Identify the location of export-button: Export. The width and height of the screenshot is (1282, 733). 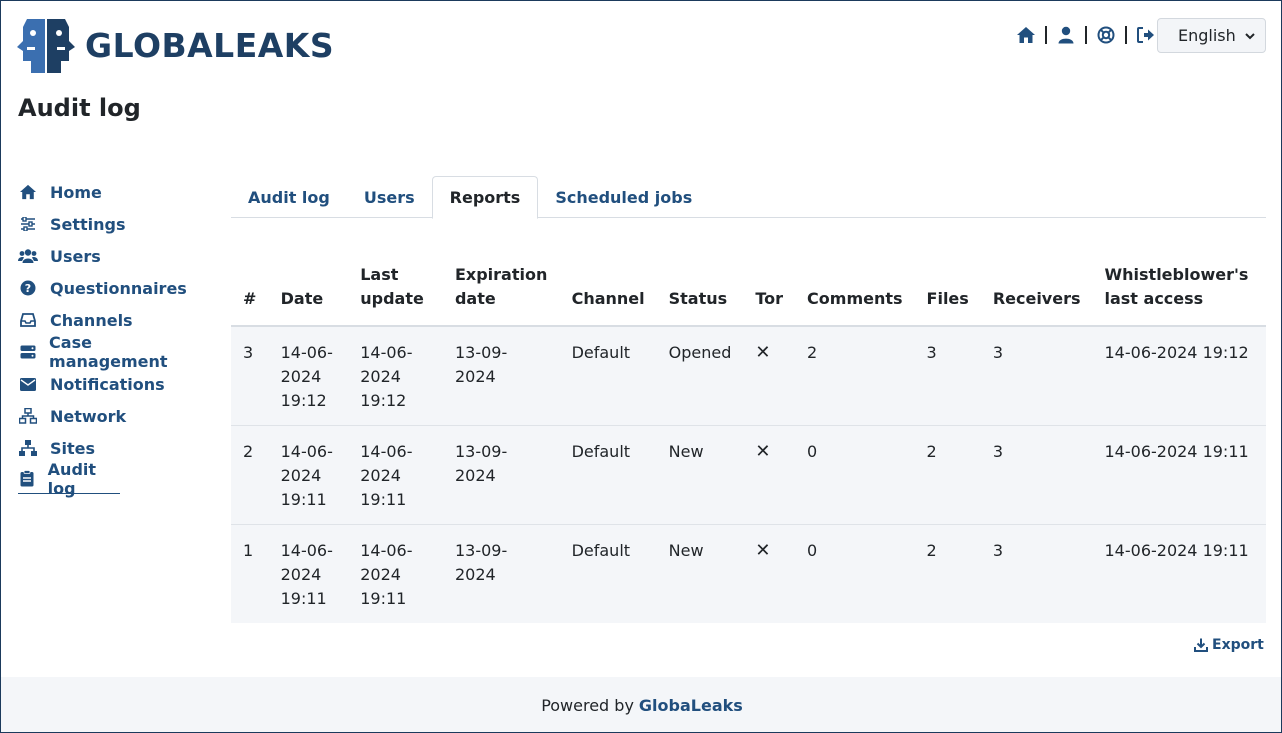
(1229, 645).